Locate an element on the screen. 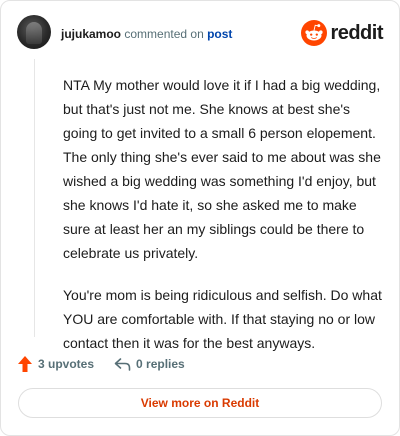 The image size is (400, 436). reddit-wordmark: reddit is located at coordinates (356, 32).